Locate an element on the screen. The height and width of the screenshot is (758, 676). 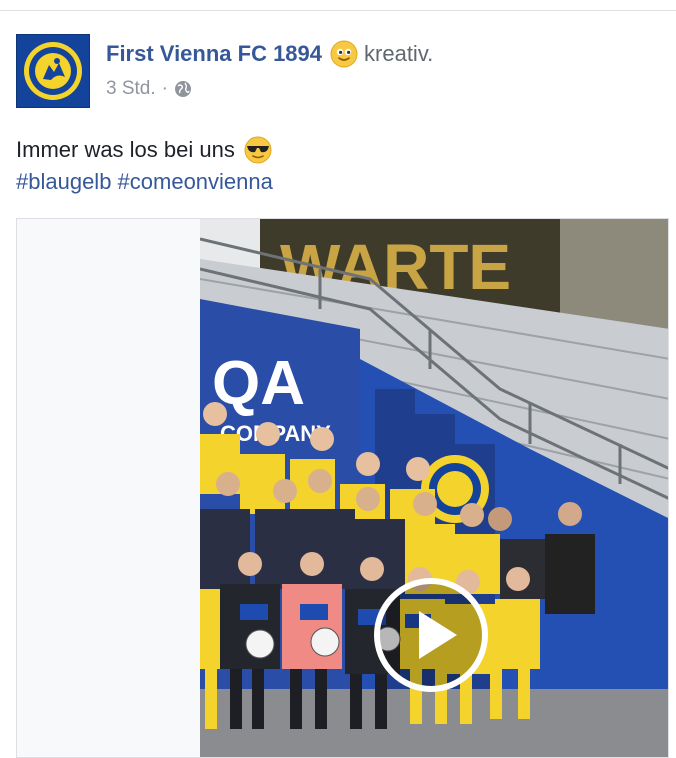
club-crest-logo is located at coordinates (53, 71).